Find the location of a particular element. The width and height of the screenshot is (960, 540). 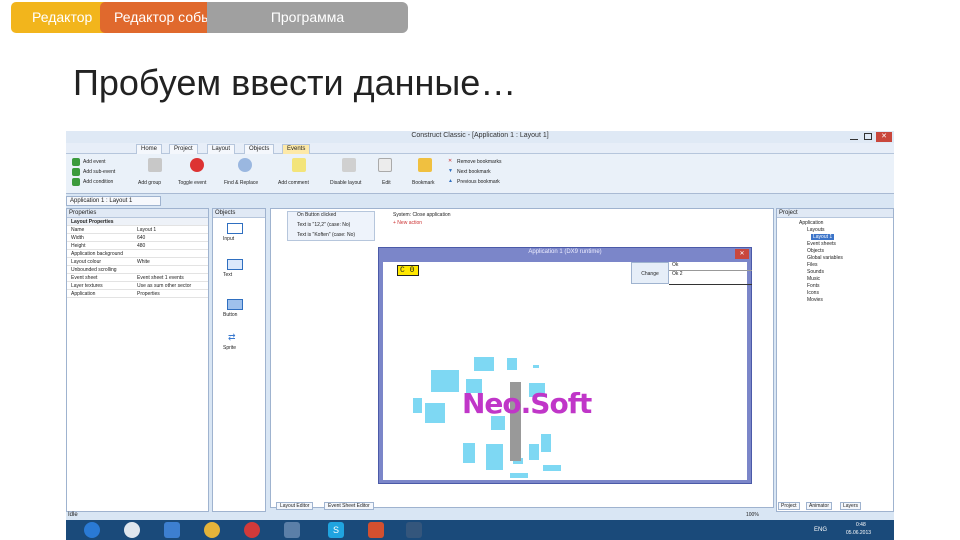

find-replace-button: Find & Replace is located at coordinates (241, 183).